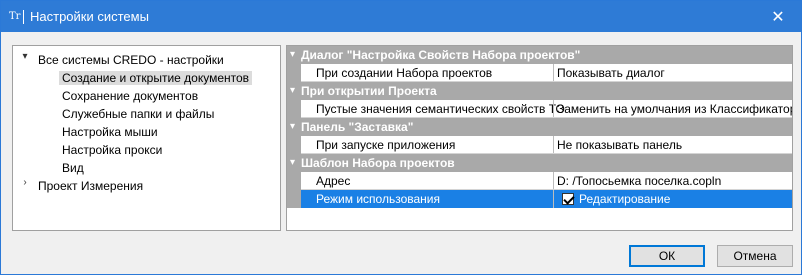 The height and width of the screenshot is (275, 802). I want to click on property-name: При создании Набора проектов, so click(404, 73).